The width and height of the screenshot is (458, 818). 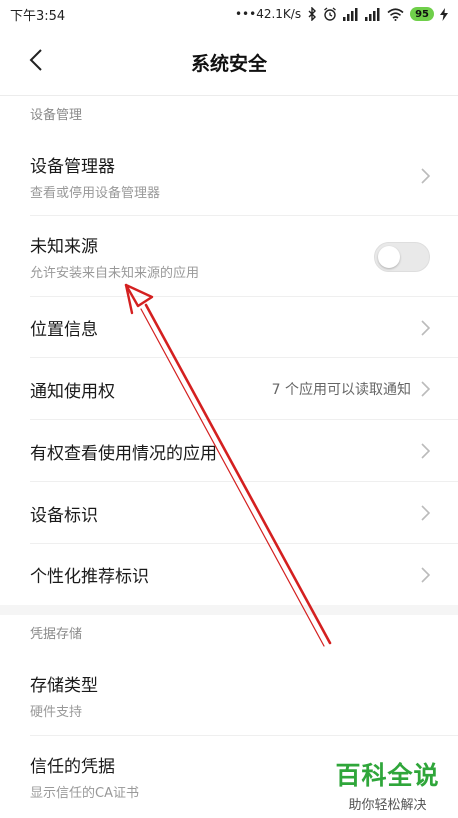 I want to click on row-storage-type: 存储类型 硬件支持, so click(x=229, y=695).